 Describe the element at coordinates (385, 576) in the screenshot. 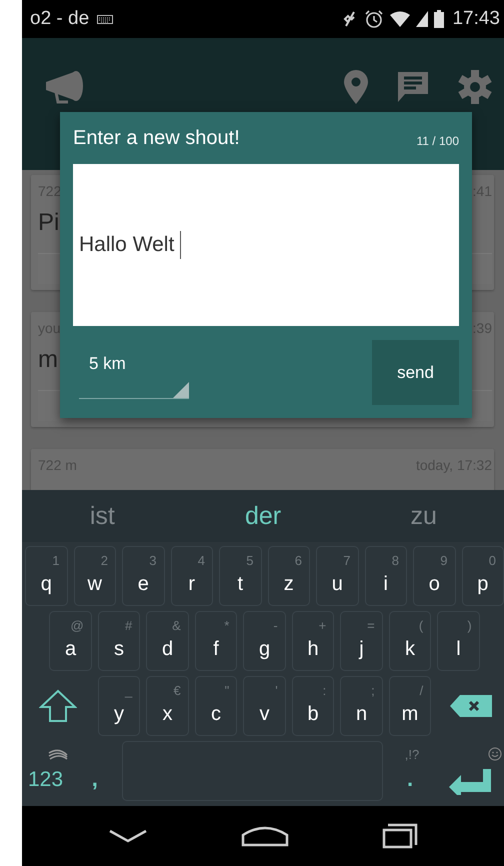

I see `letter-key: 8 i` at that location.